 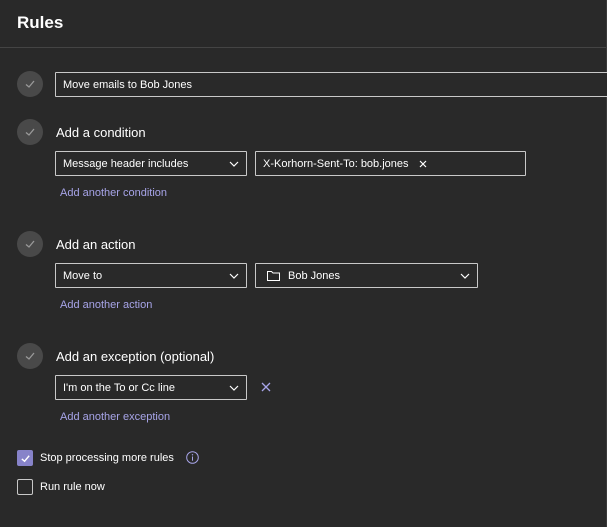 What do you see at coordinates (366, 275) in the screenshot?
I see `action-folder-dropdown: Bob Jones` at bounding box center [366, 275].